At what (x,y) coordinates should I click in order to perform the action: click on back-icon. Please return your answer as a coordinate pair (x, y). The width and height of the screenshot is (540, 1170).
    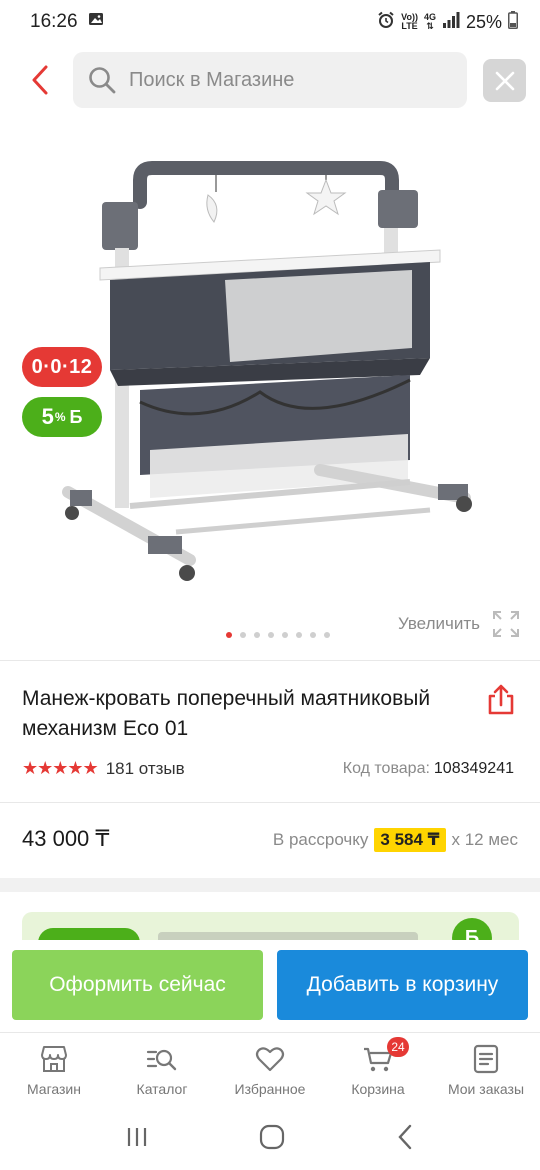
    Looking at the image, I should click on (405, 1136).